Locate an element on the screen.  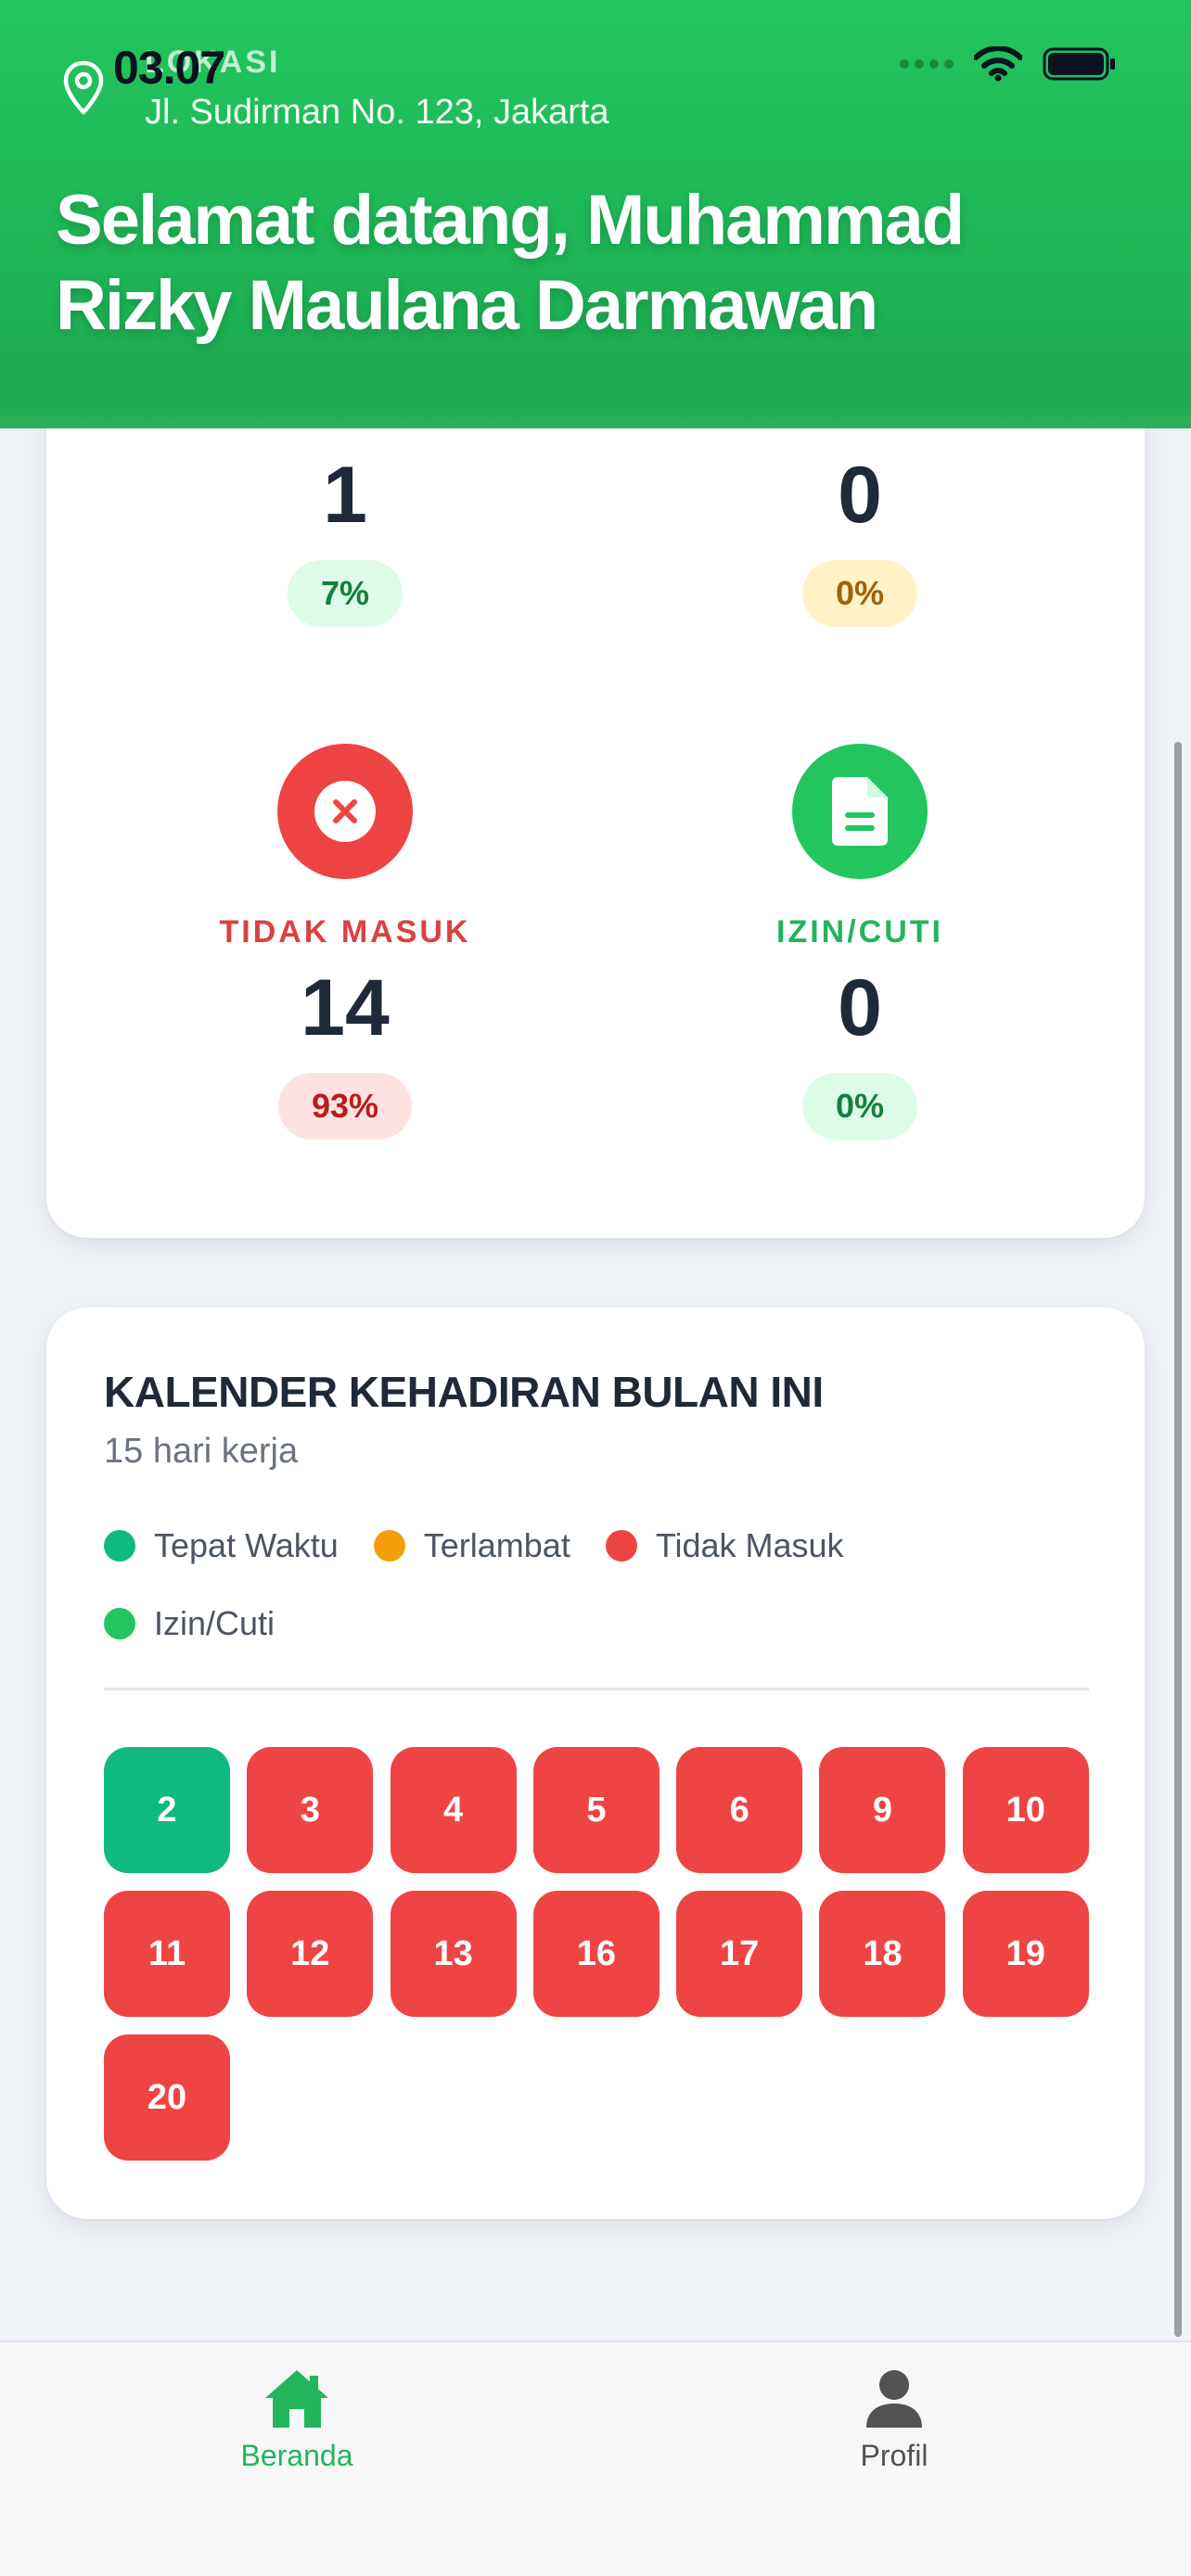
absent-status-circle is located at coordinates (345, 811).